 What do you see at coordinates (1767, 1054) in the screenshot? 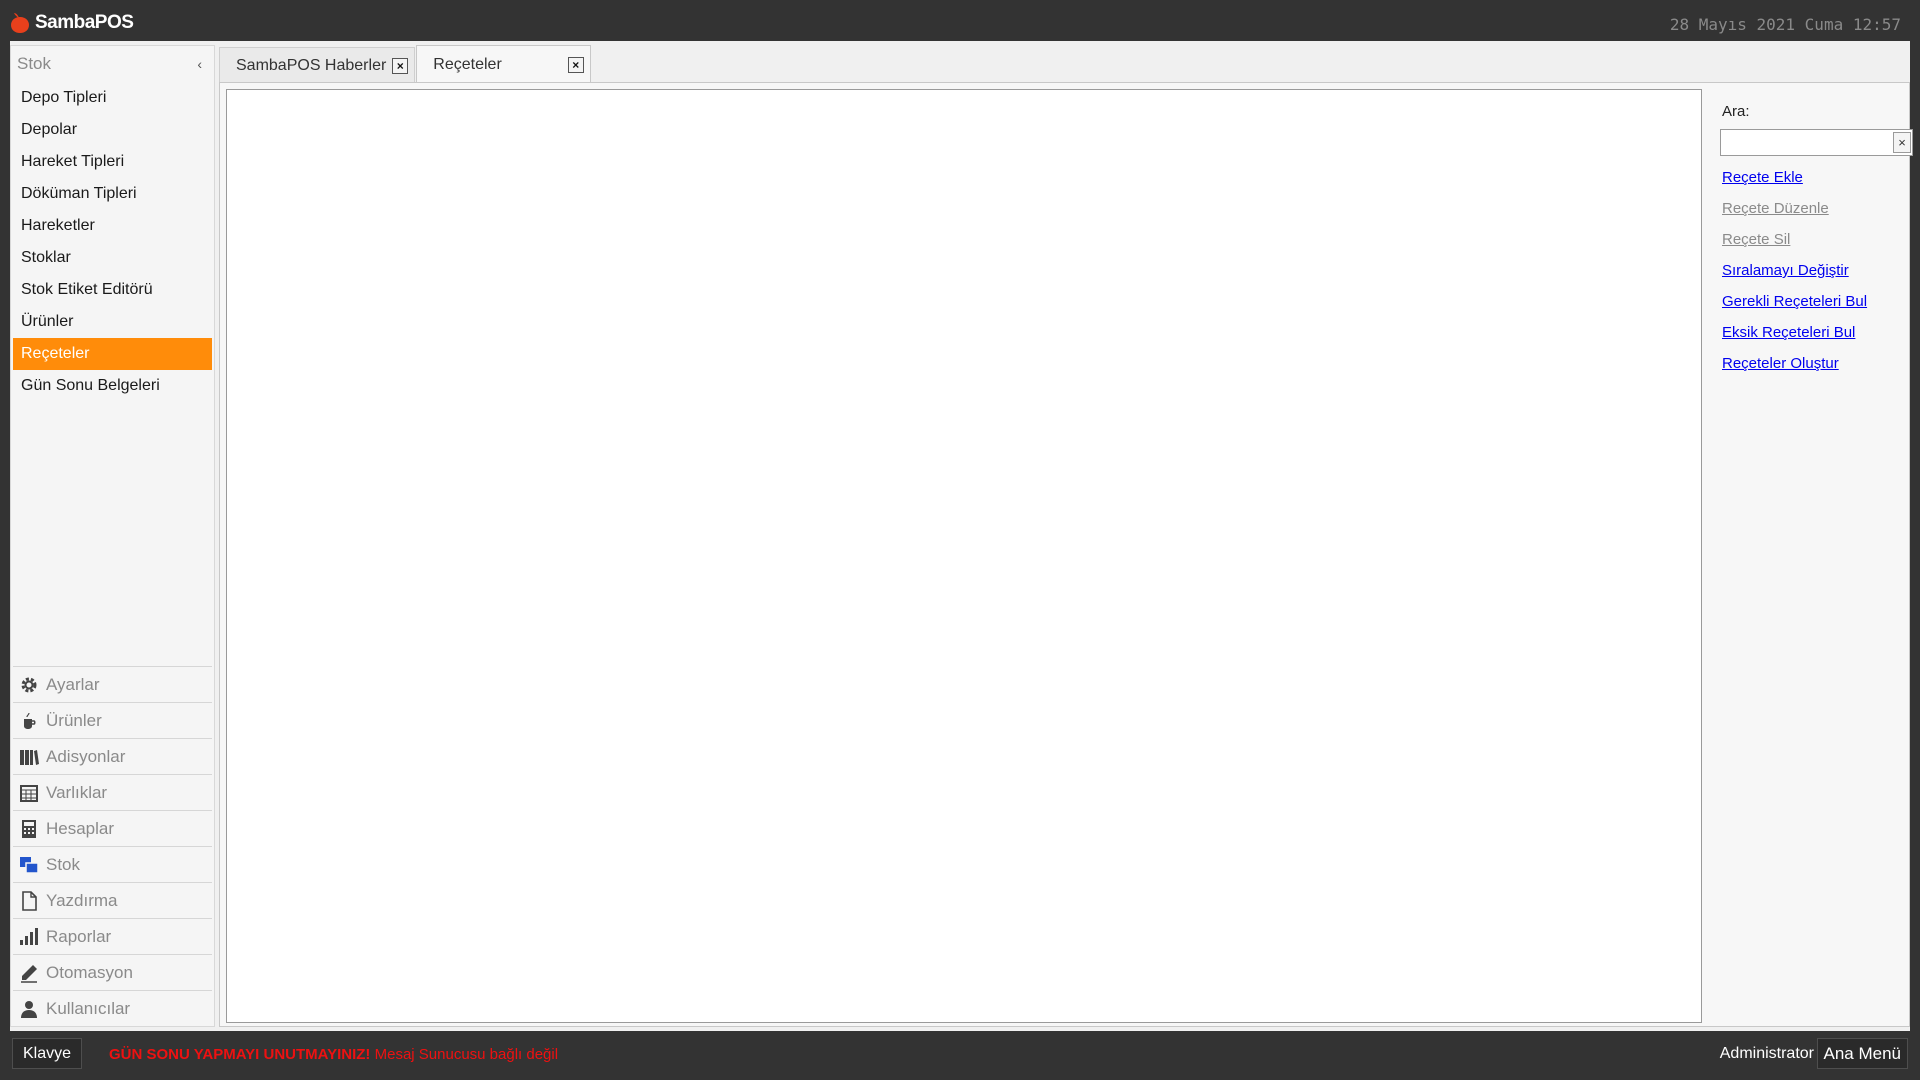
I see `current-user: Administrator` at bounding box center [1767, 1054].